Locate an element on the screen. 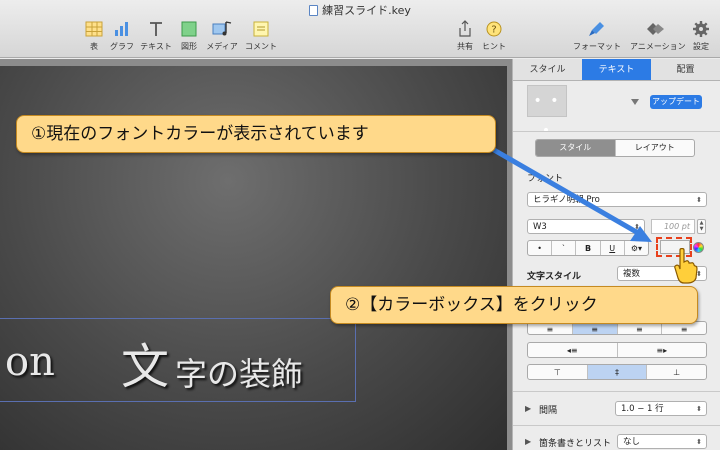 The image size is (720, 450). comment-button: コメント is located at coordinates (261, 36).